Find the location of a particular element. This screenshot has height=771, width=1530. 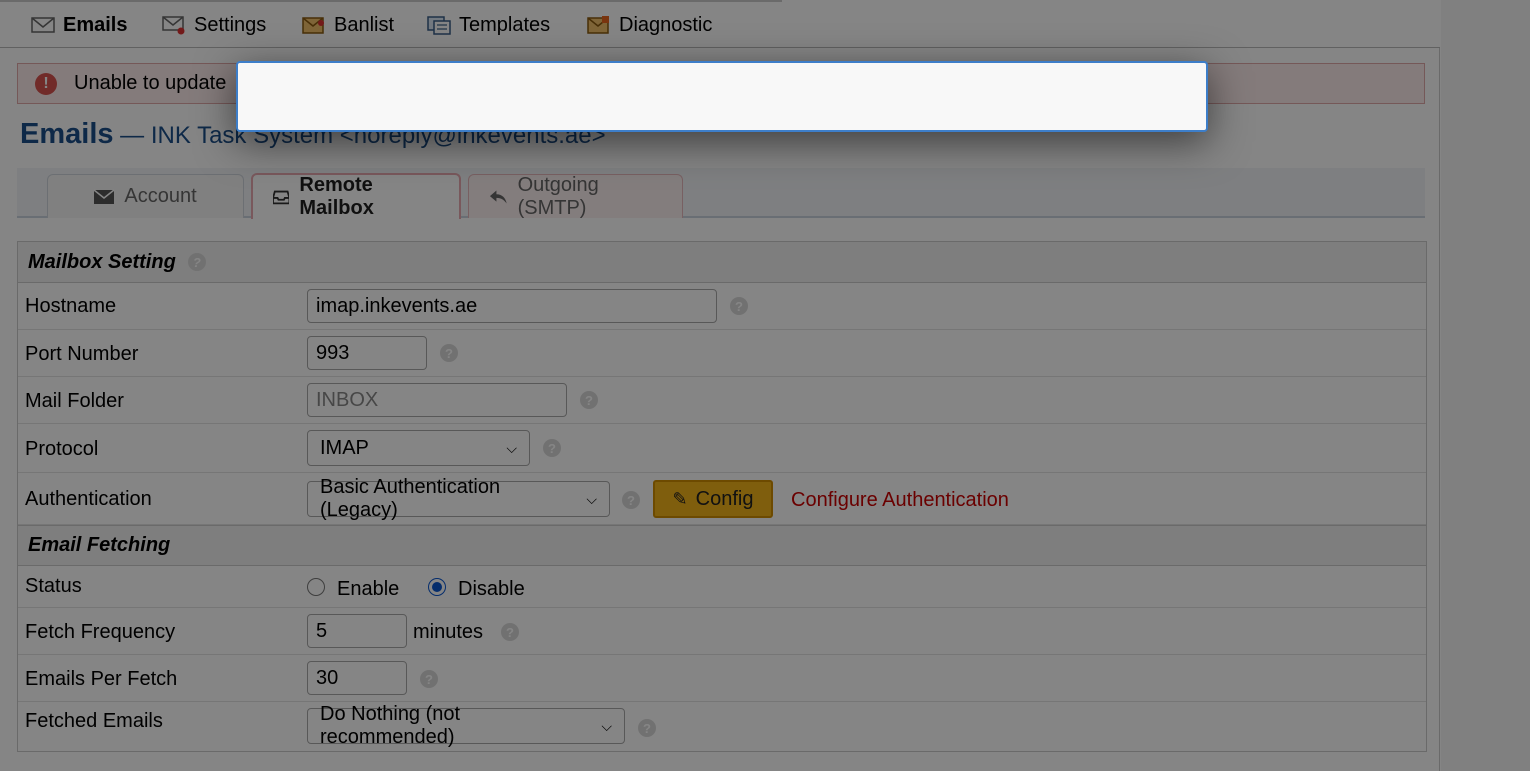

modal-dialog is located at coordinates (722, 96).